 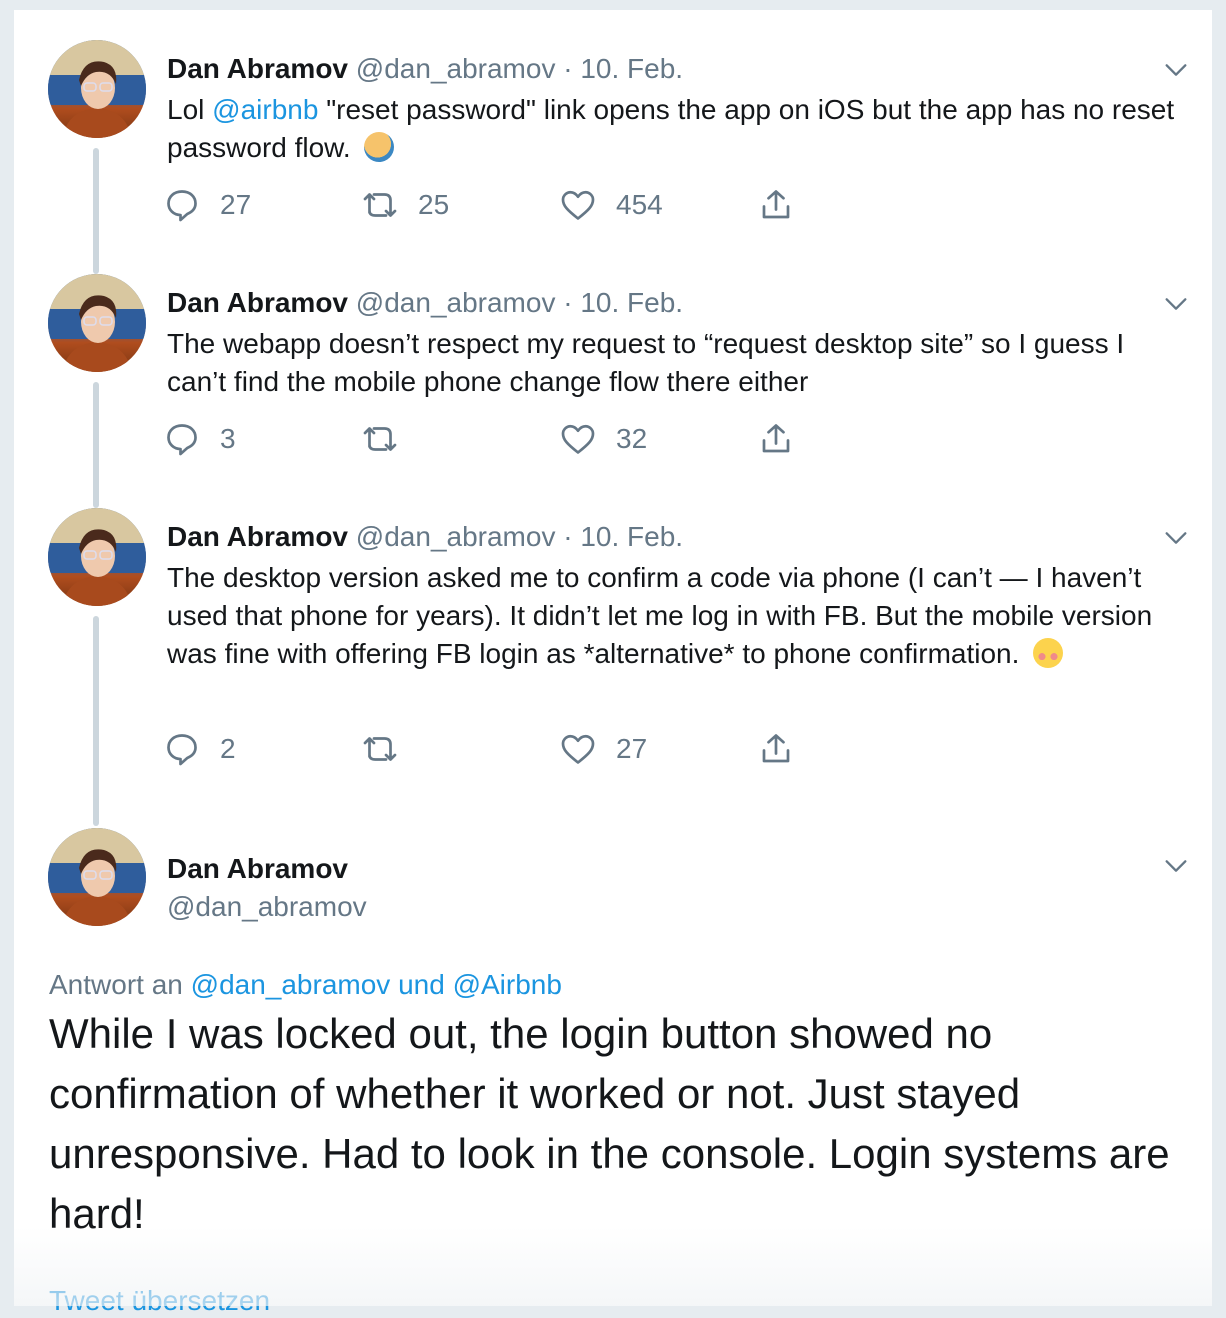 What do you see at coordinates (632, 438) in the screenshot?
I see `like-count: 32` at bounding box center [632, 438].